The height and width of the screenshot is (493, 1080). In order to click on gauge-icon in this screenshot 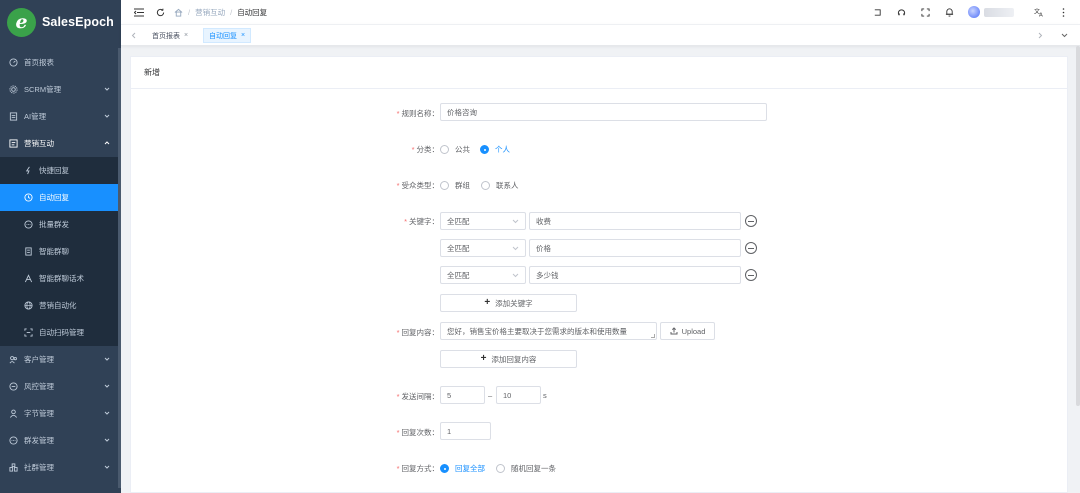, I will do `click(13, 62)`.